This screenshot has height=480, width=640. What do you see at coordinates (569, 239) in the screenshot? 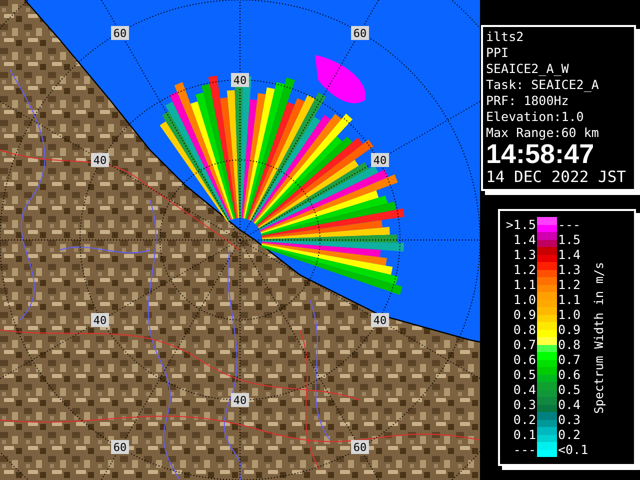
I see `legend-label: 1.5` at bounding box center [569, 239].